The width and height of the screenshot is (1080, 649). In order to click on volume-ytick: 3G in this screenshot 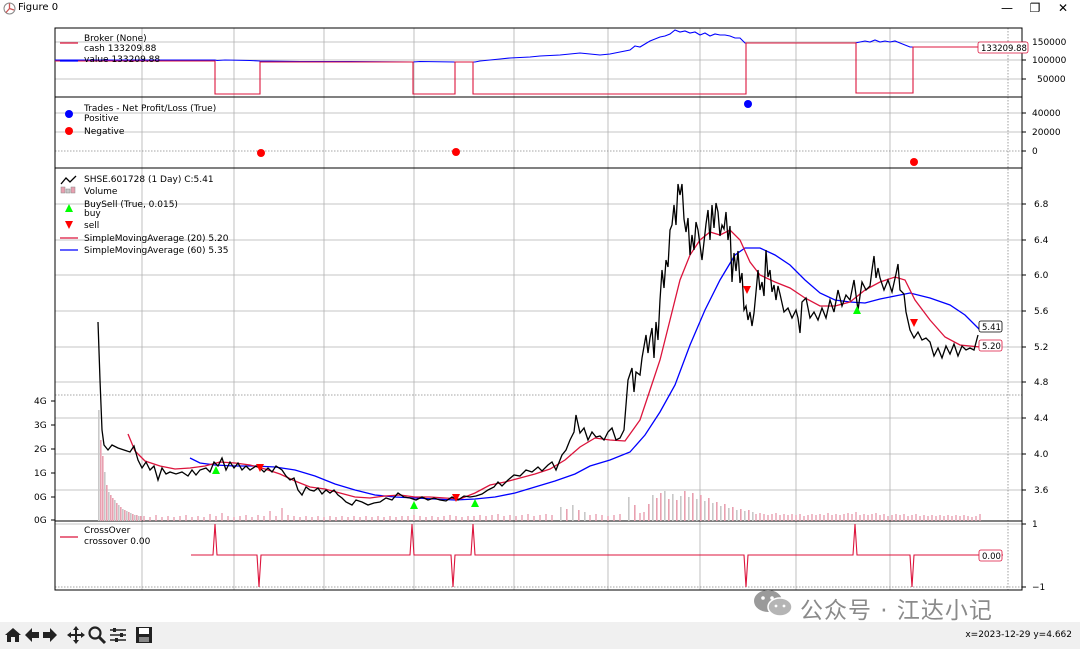, I will do `click(40, 426)`.